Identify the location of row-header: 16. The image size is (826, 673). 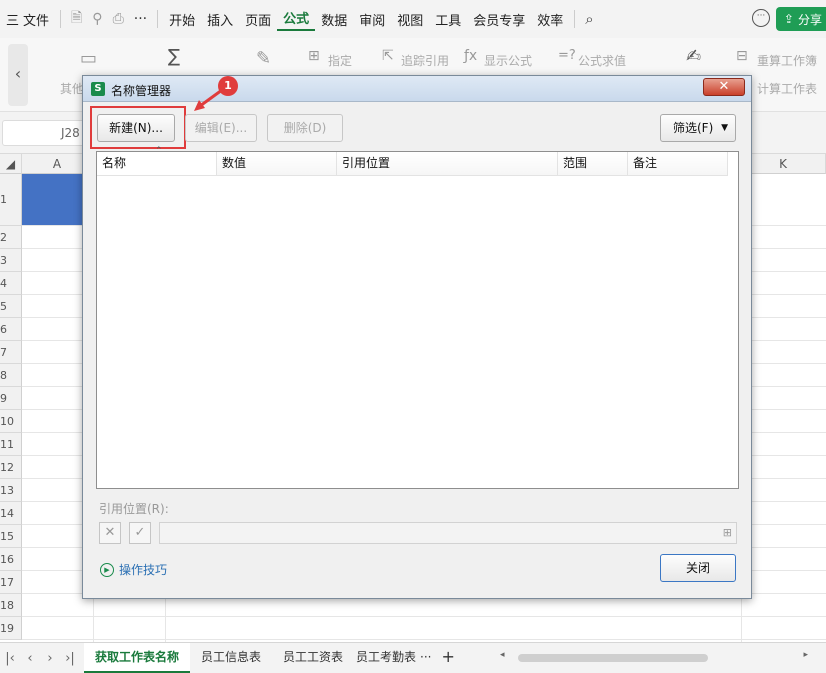
(11, 559).